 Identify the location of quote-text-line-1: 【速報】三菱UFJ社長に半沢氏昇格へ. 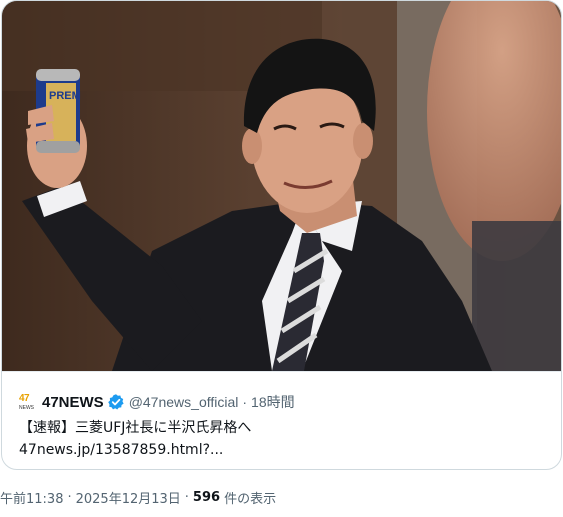
(135, 428).